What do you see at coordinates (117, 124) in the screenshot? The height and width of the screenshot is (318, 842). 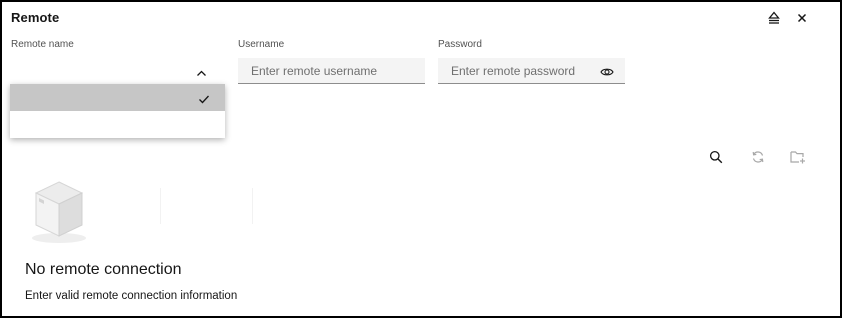 I see `dropdown-option` at bounding box center [117, 124].